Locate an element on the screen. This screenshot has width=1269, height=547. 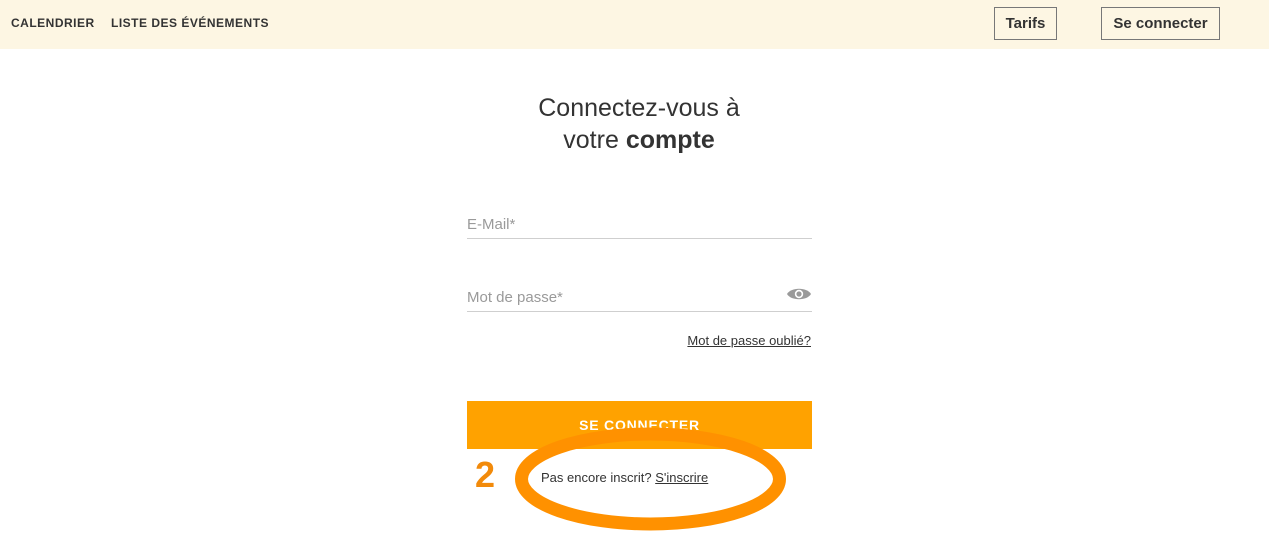
header-login-button: Se connecter is located at coordinates (1160, 23).